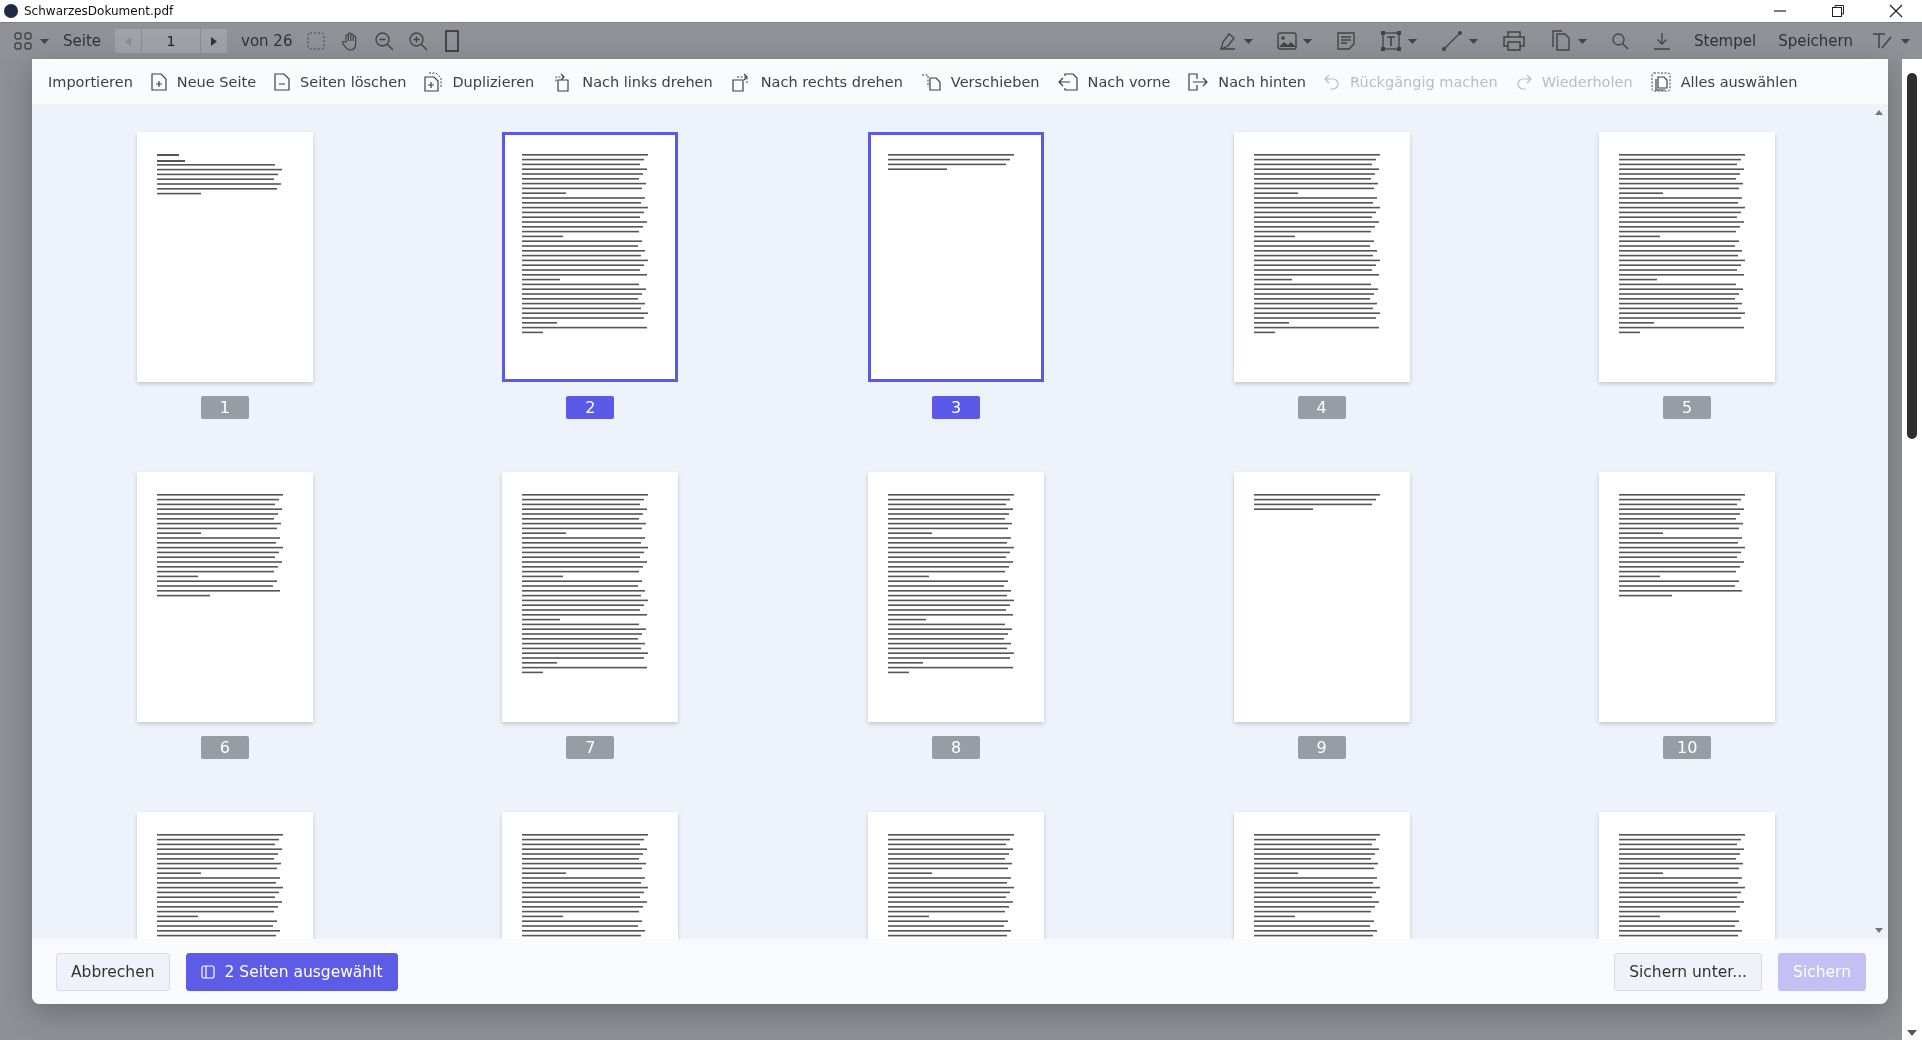 The width and height of the screenshot is (1922, 1040). I want to click on toolbar-button: Nach rechts drehen, so click(816, 81).